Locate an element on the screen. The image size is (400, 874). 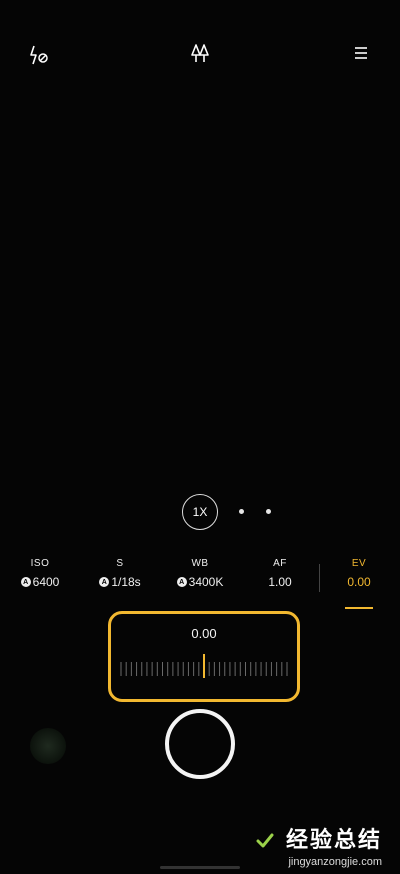
zoom-row: 1X is located at coordinates (200, 512).